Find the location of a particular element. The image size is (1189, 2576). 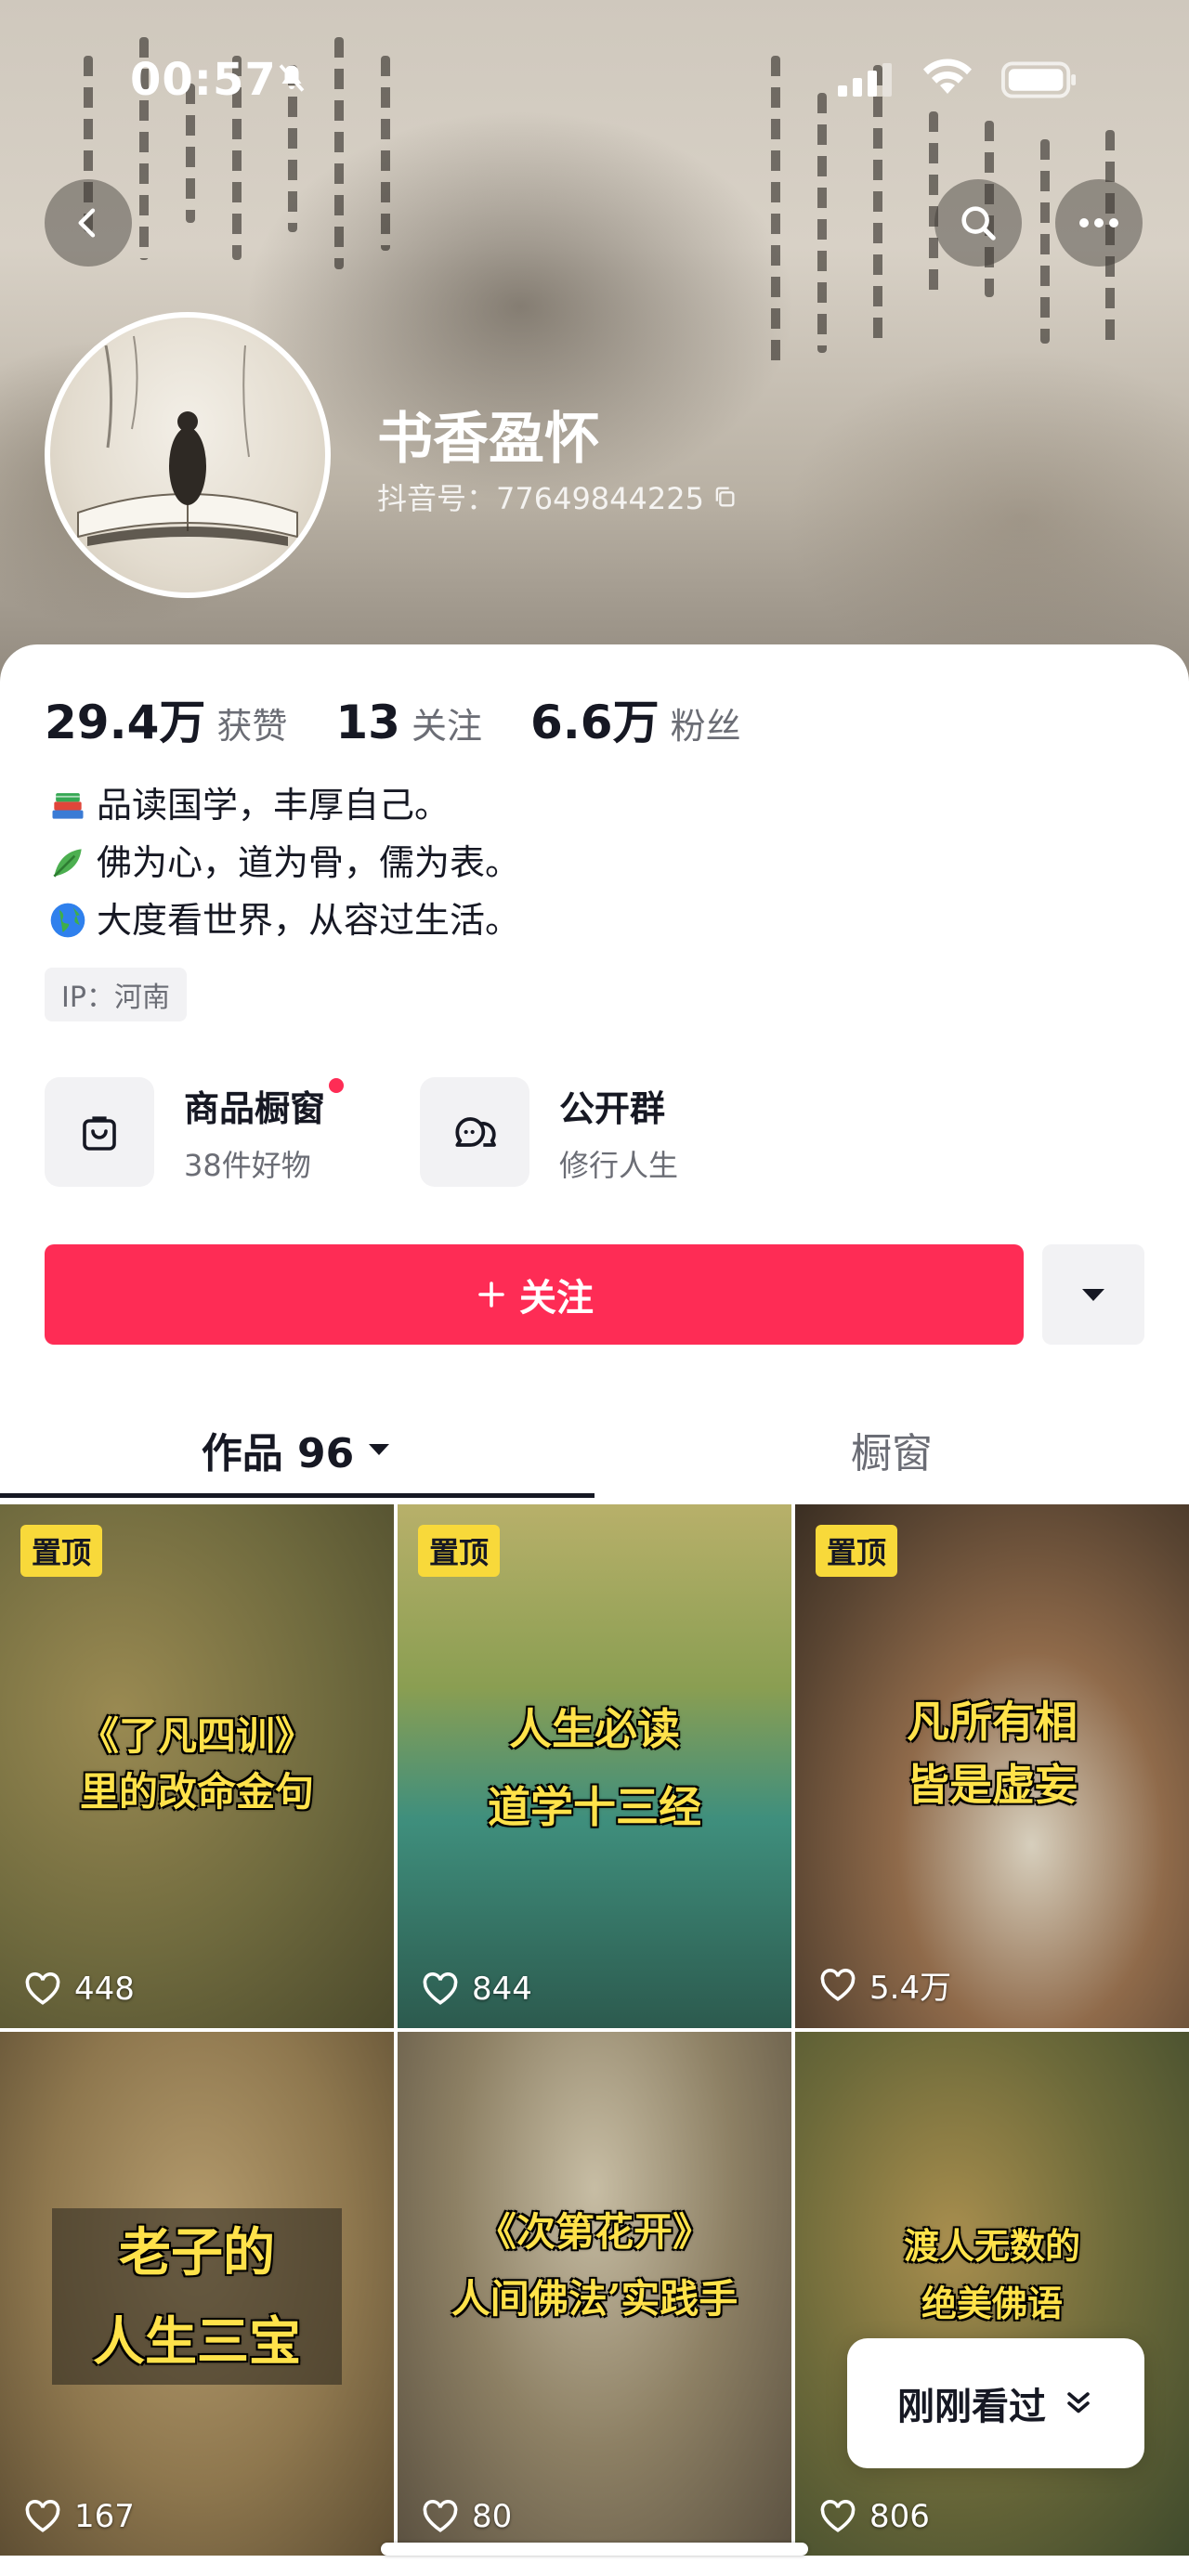

video-card: 《次第花开》 人间佛法’实践手 80 is located at coordinates (594, 2294).